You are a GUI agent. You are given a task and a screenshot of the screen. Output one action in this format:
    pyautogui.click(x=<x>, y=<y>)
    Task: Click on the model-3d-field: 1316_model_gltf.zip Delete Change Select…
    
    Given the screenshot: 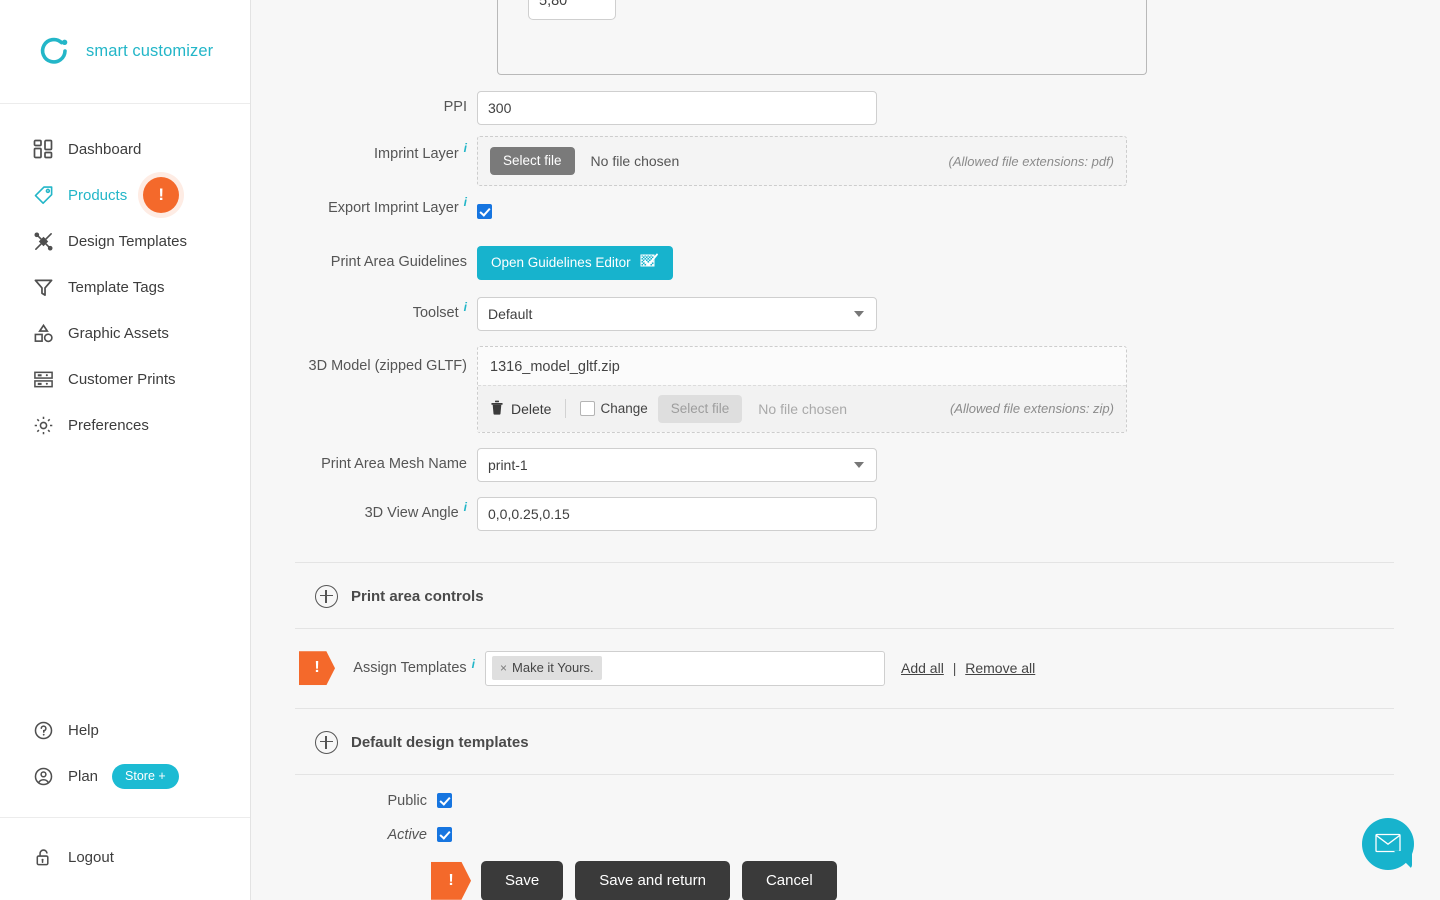 What is the action you would take?
    pyautogui.click(x=940, y=389)
    